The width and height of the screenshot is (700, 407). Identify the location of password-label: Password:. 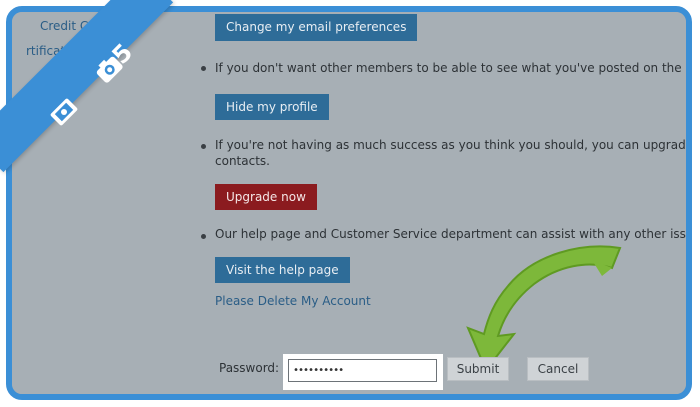
(249, 368).